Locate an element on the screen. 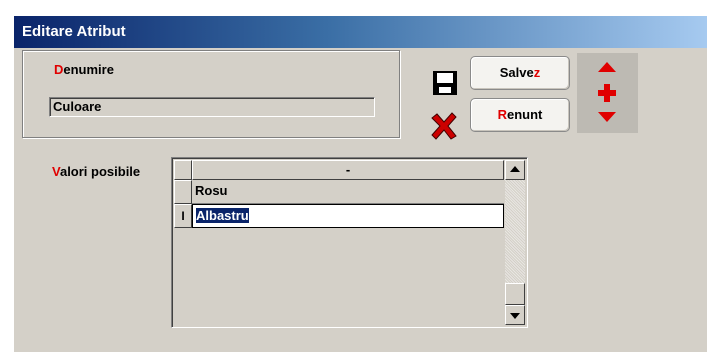  save-button-label: Salve is located at coordinates (516, 72).